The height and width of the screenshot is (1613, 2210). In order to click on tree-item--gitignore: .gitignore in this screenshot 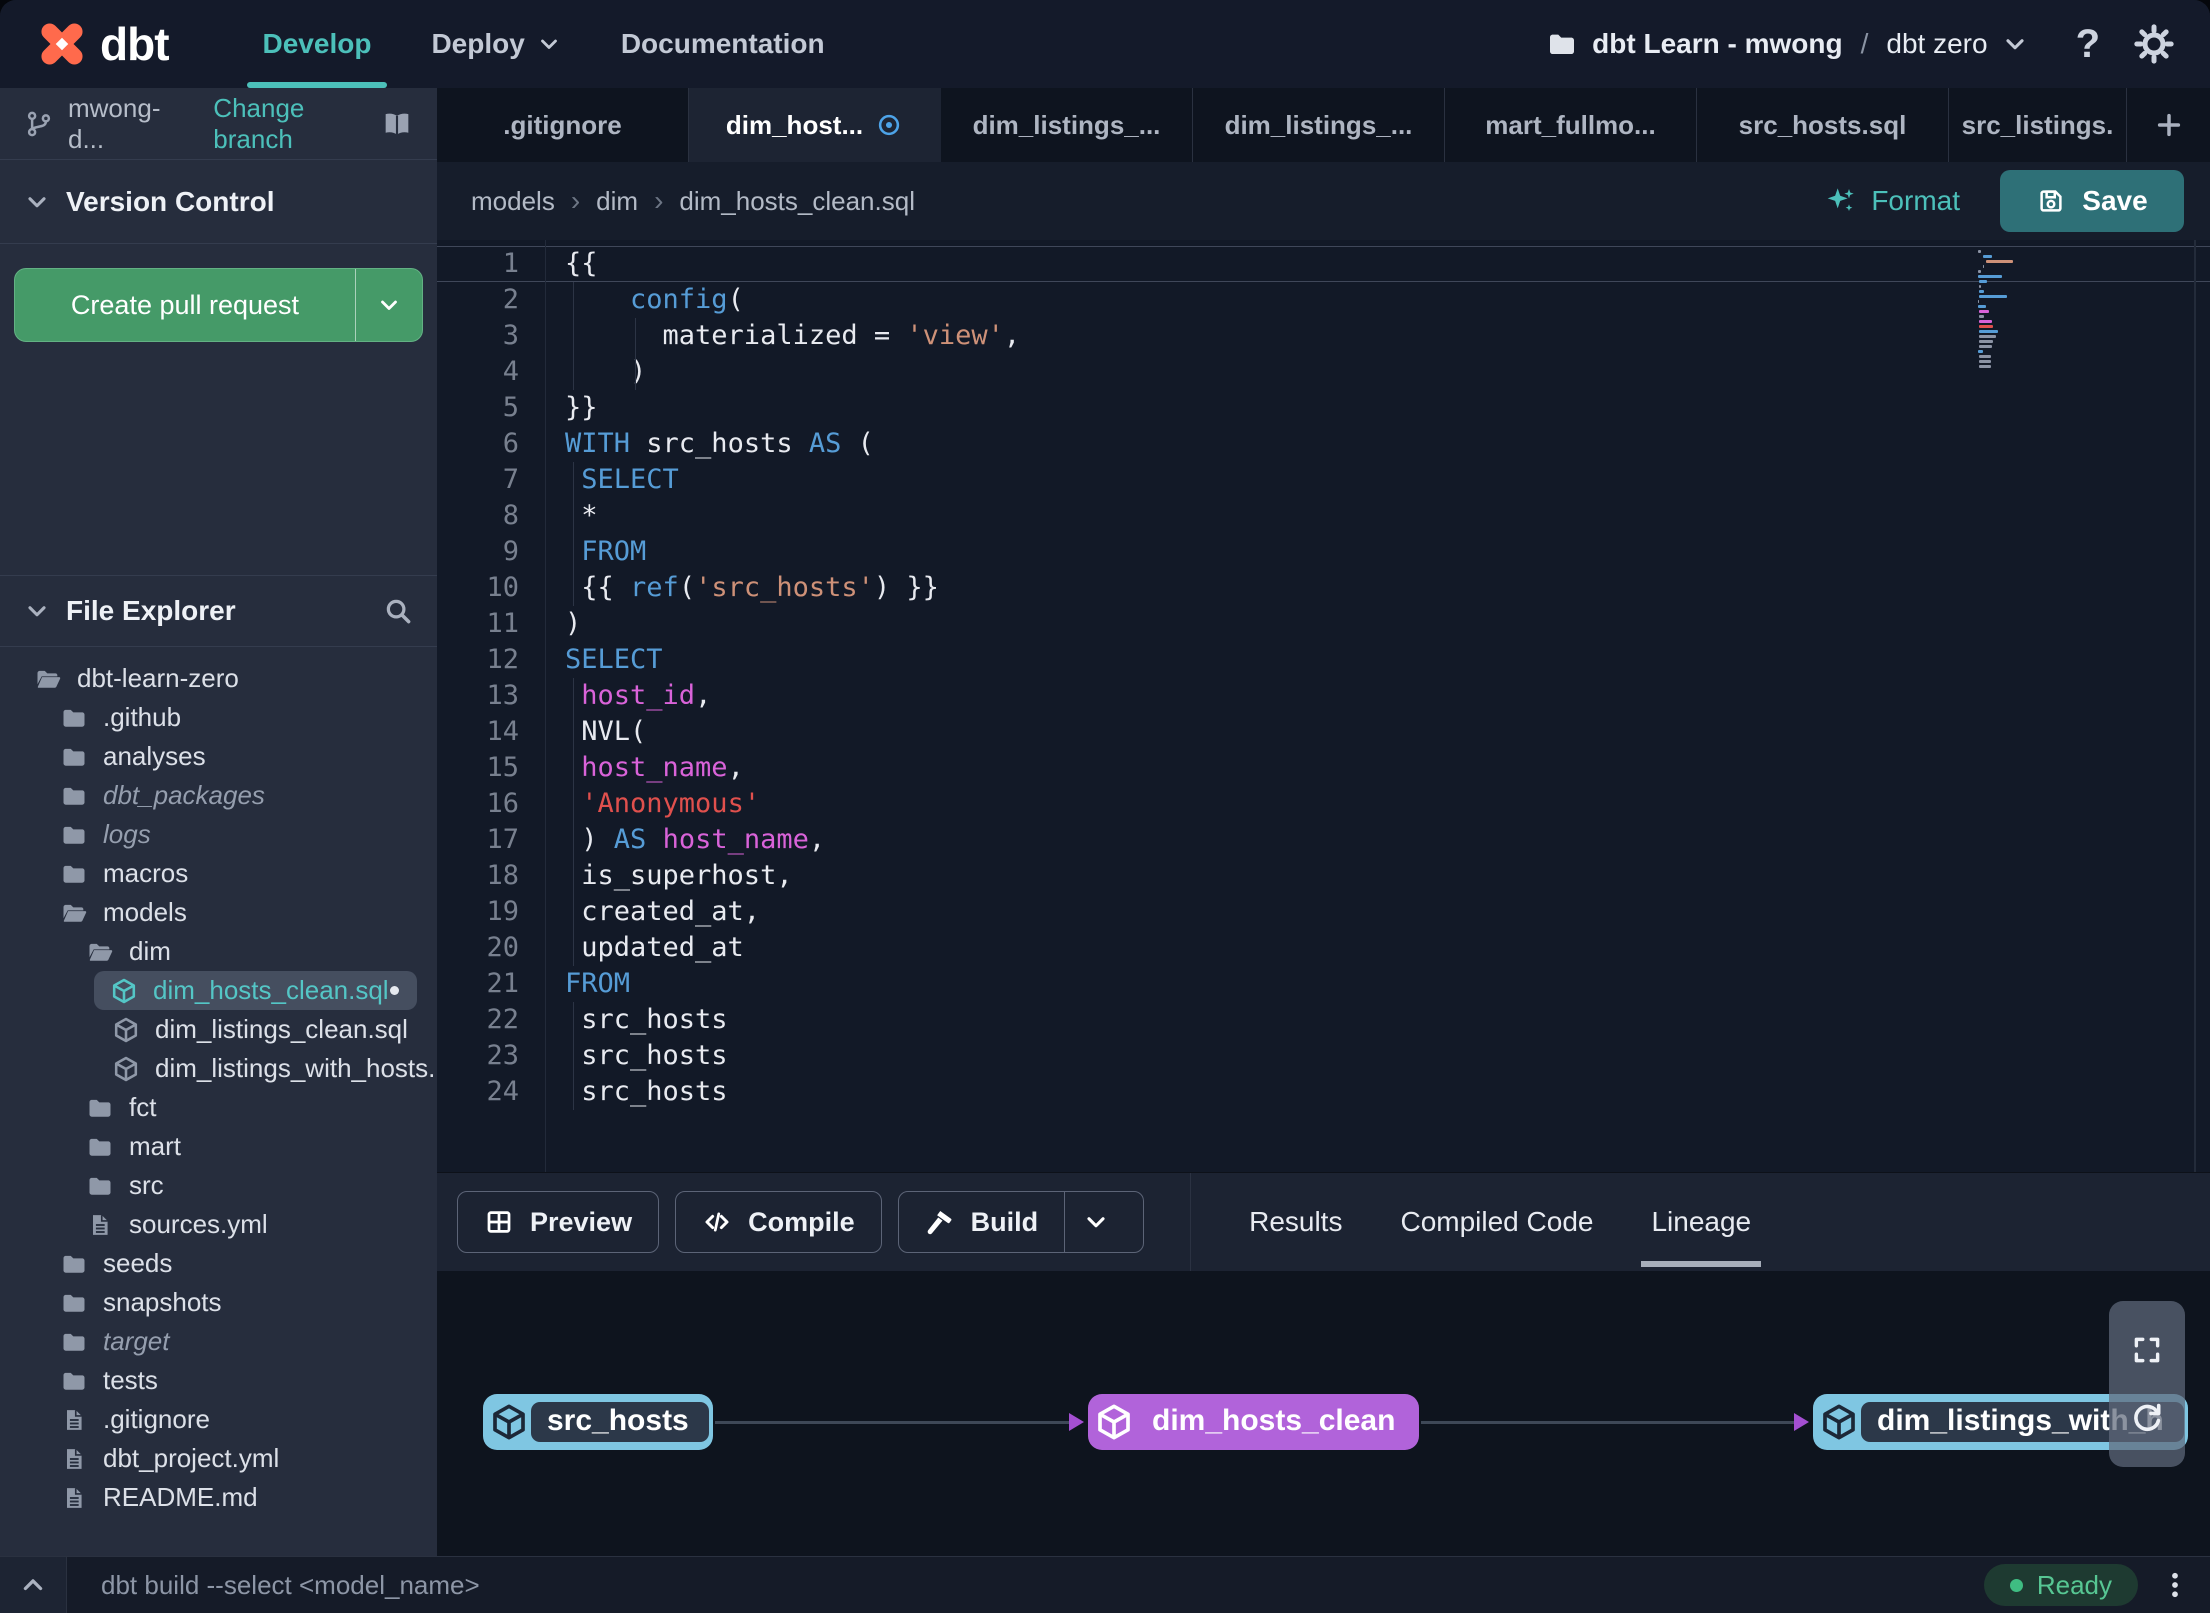, I will do `click(218, 1419)`.